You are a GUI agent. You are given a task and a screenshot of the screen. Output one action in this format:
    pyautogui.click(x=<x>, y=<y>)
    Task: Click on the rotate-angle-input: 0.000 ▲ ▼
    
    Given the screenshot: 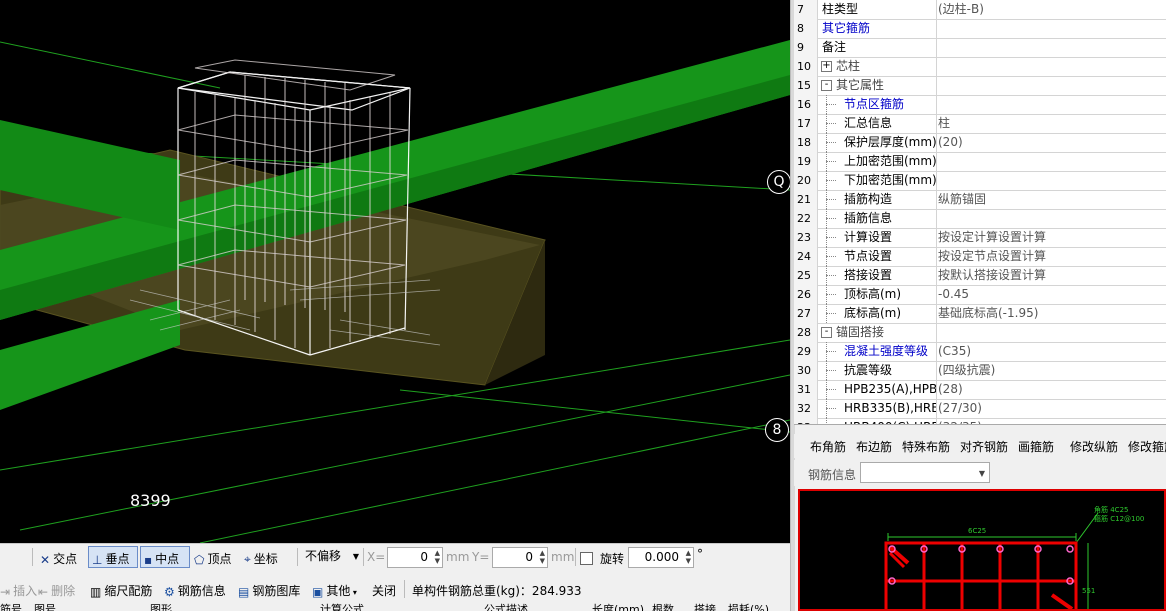 What is the action you would take?
    pyautogui.click(x=661, y=557)
    